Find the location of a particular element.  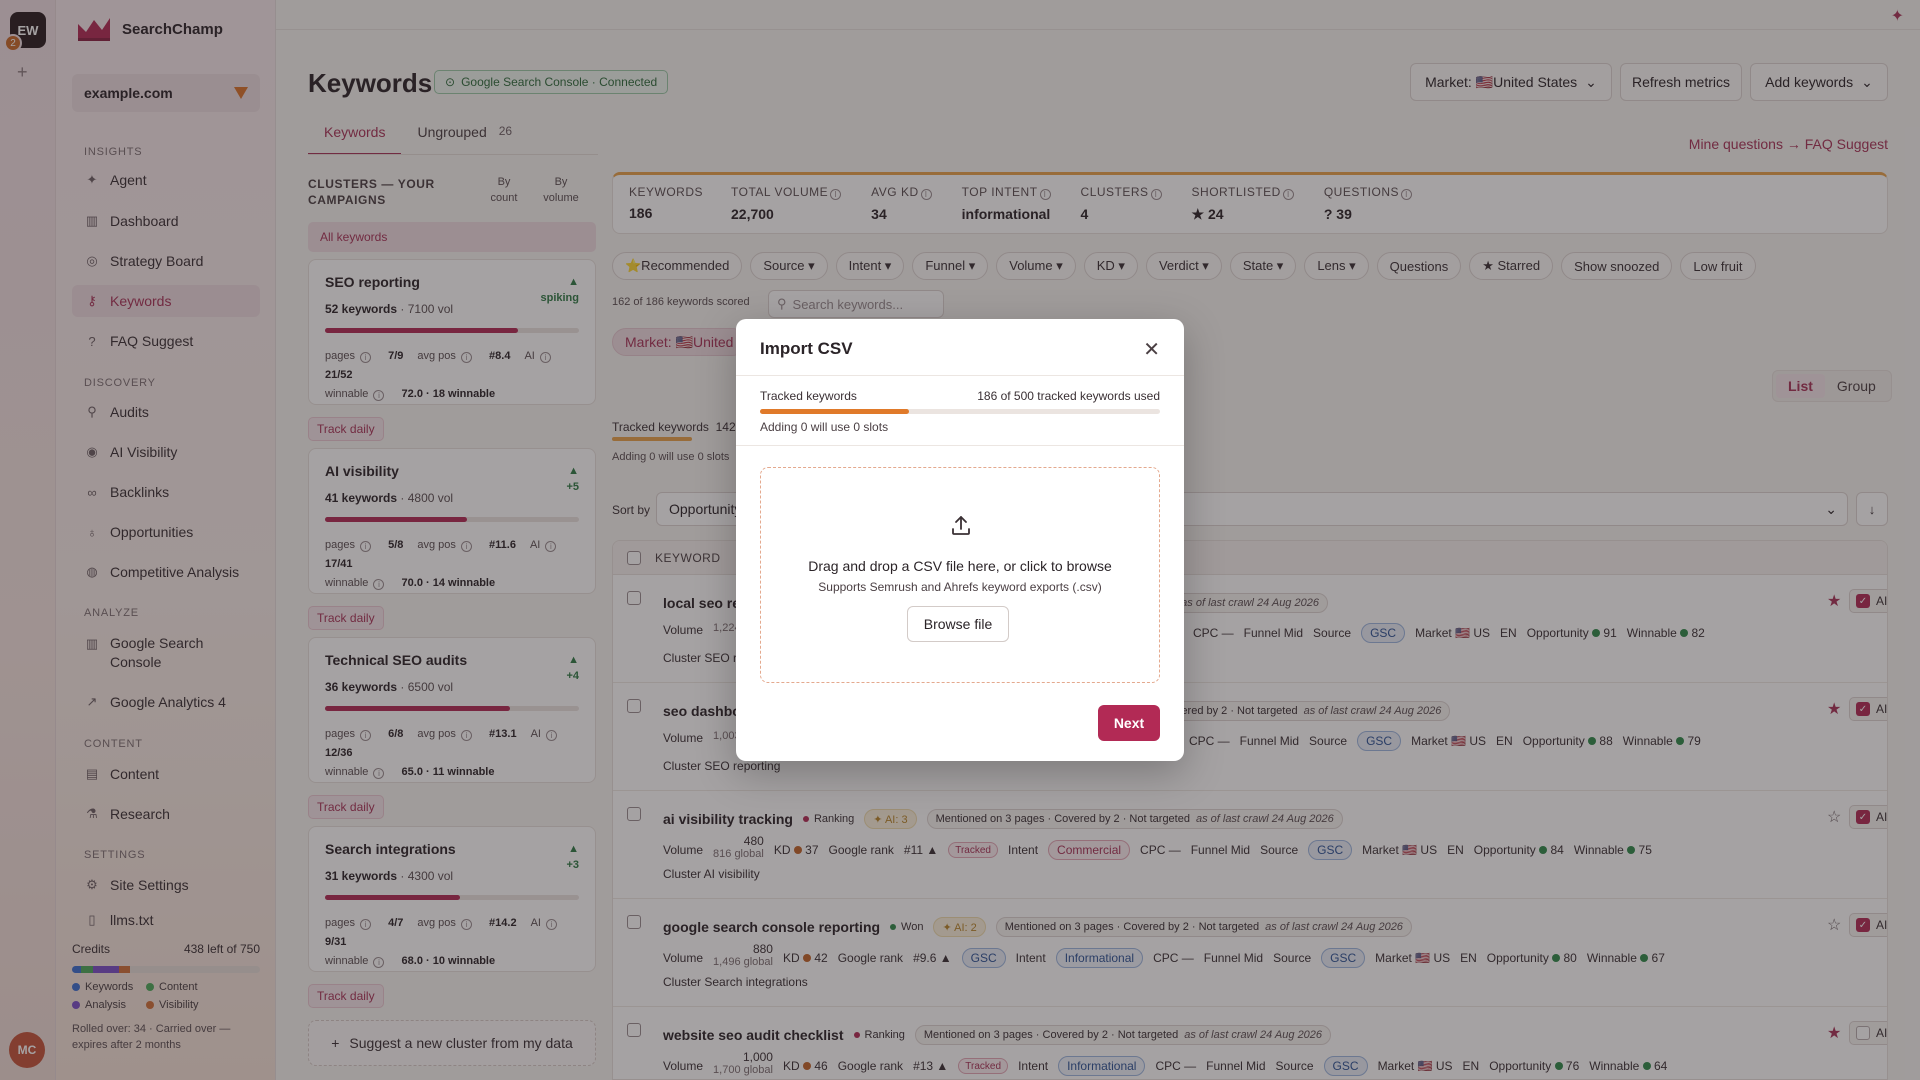

browse-file-button: Browse file is located at coordinates (958, 624).